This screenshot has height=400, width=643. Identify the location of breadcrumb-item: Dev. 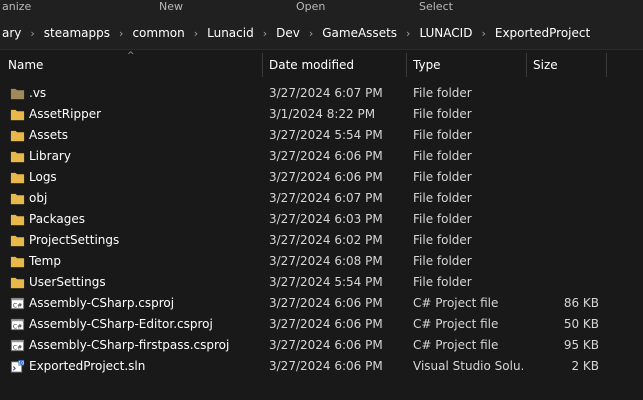
(288, 33).